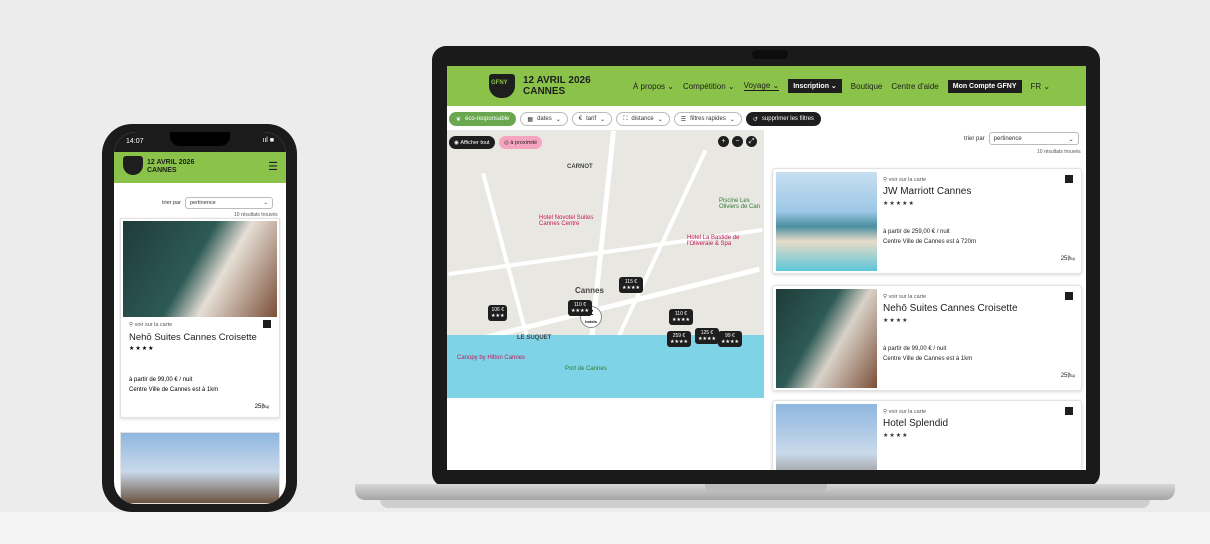 The height and width of the screenshot is (544, 1210). What do you see at coordinates (740, 204) in the screenshot?
I see `map-label: Piscine Les Oliviers de Can` at bounding box center [740, 204].